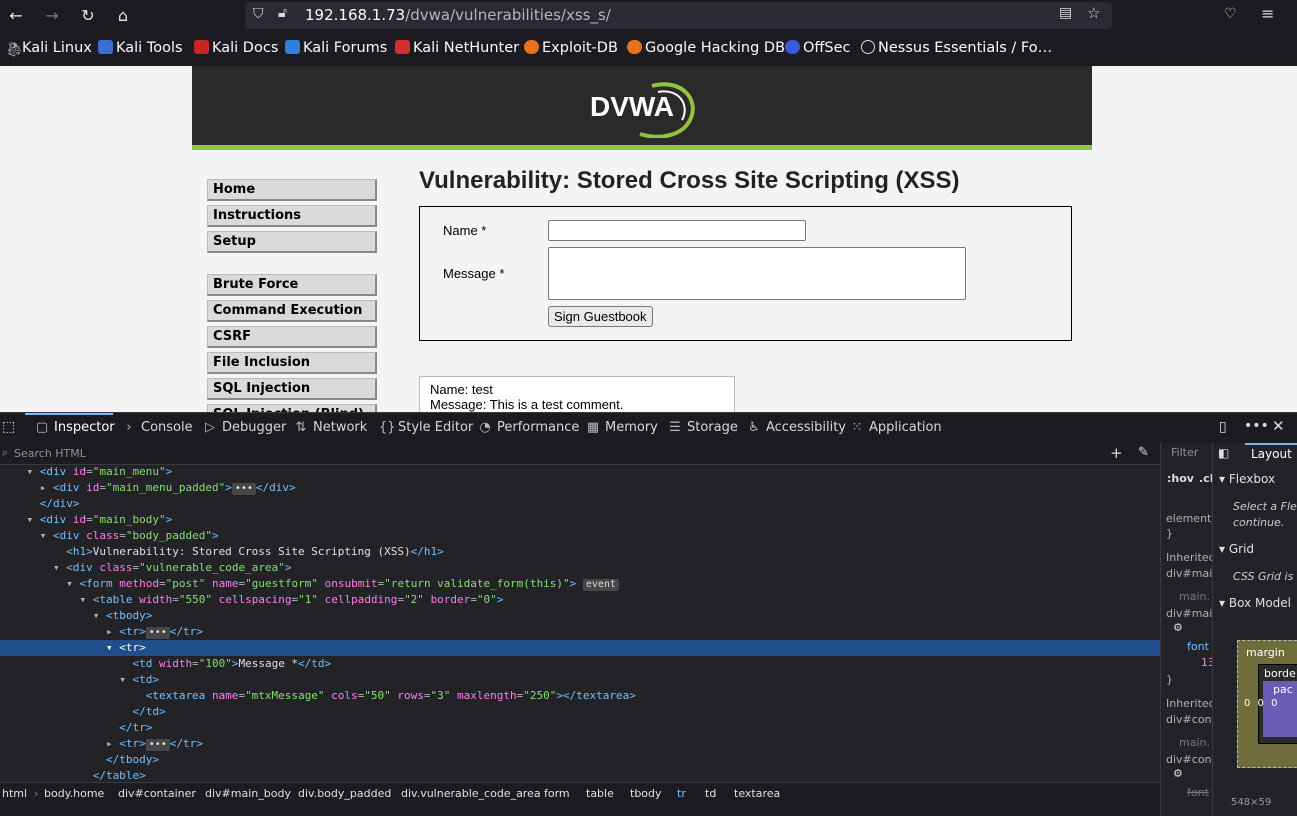  Describe the element at coordinates (706, 48) in the screenshot. I see `bookmark-google-hacking-db: Google Hacking DB` at that location.